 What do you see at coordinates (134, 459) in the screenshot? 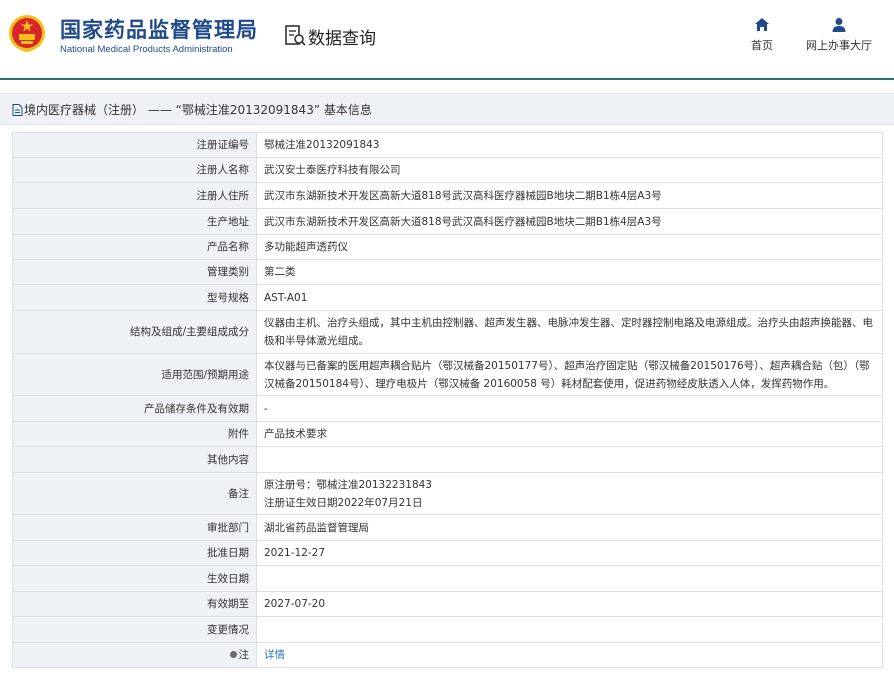
I see `row-label: 其他内容` at bounding box center [134, 459].